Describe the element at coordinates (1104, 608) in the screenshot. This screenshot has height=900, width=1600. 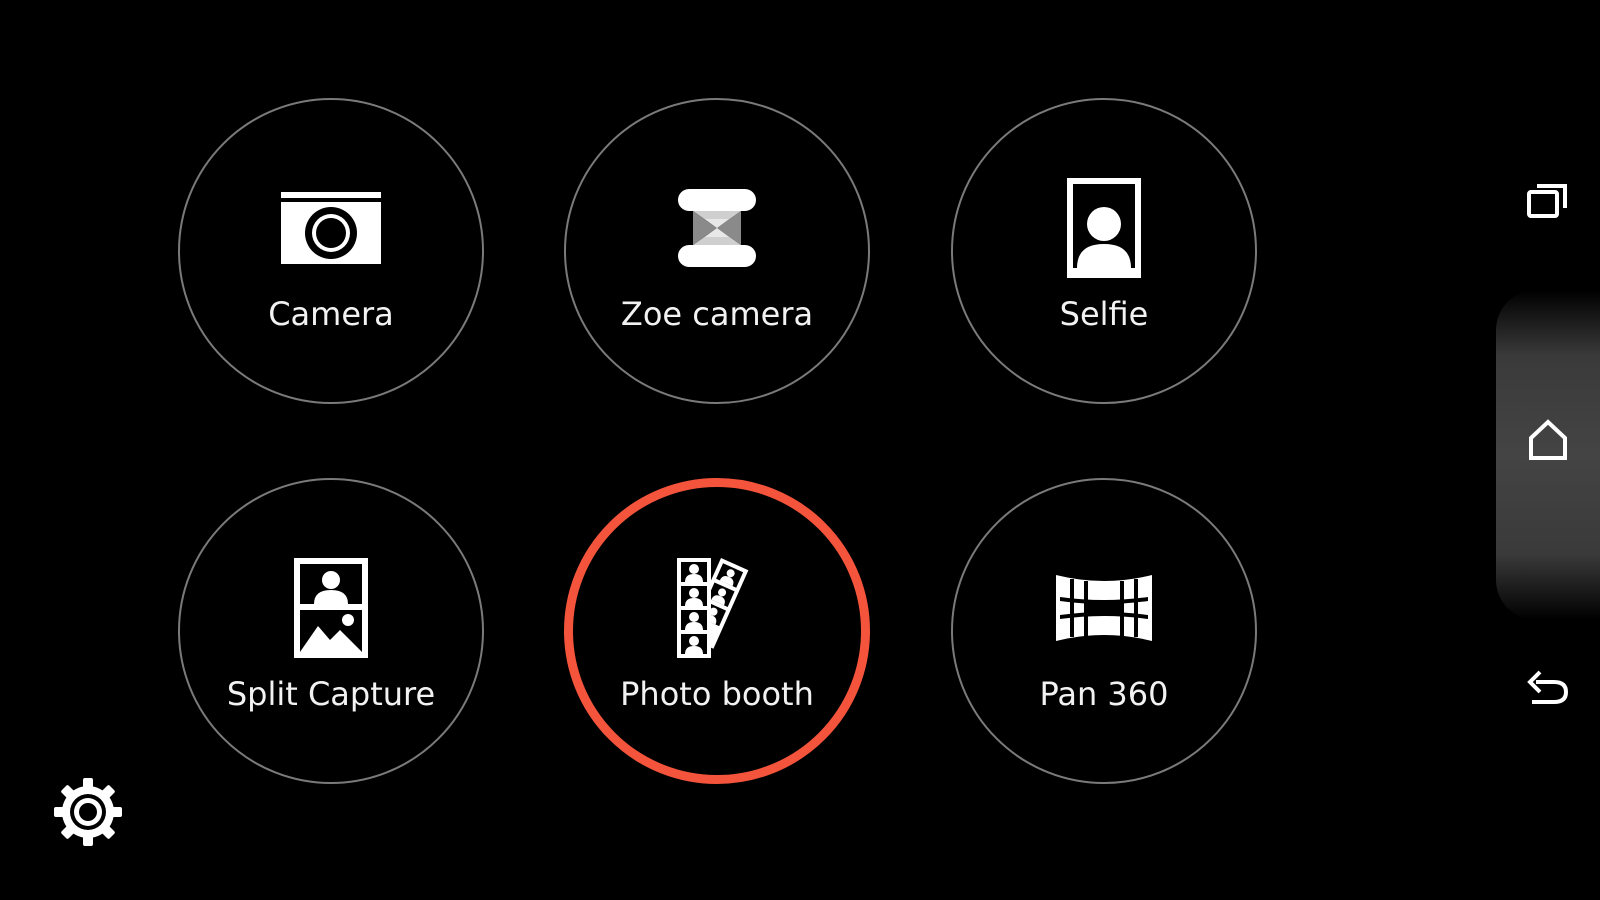
I see `pan-360-icon` at that location.